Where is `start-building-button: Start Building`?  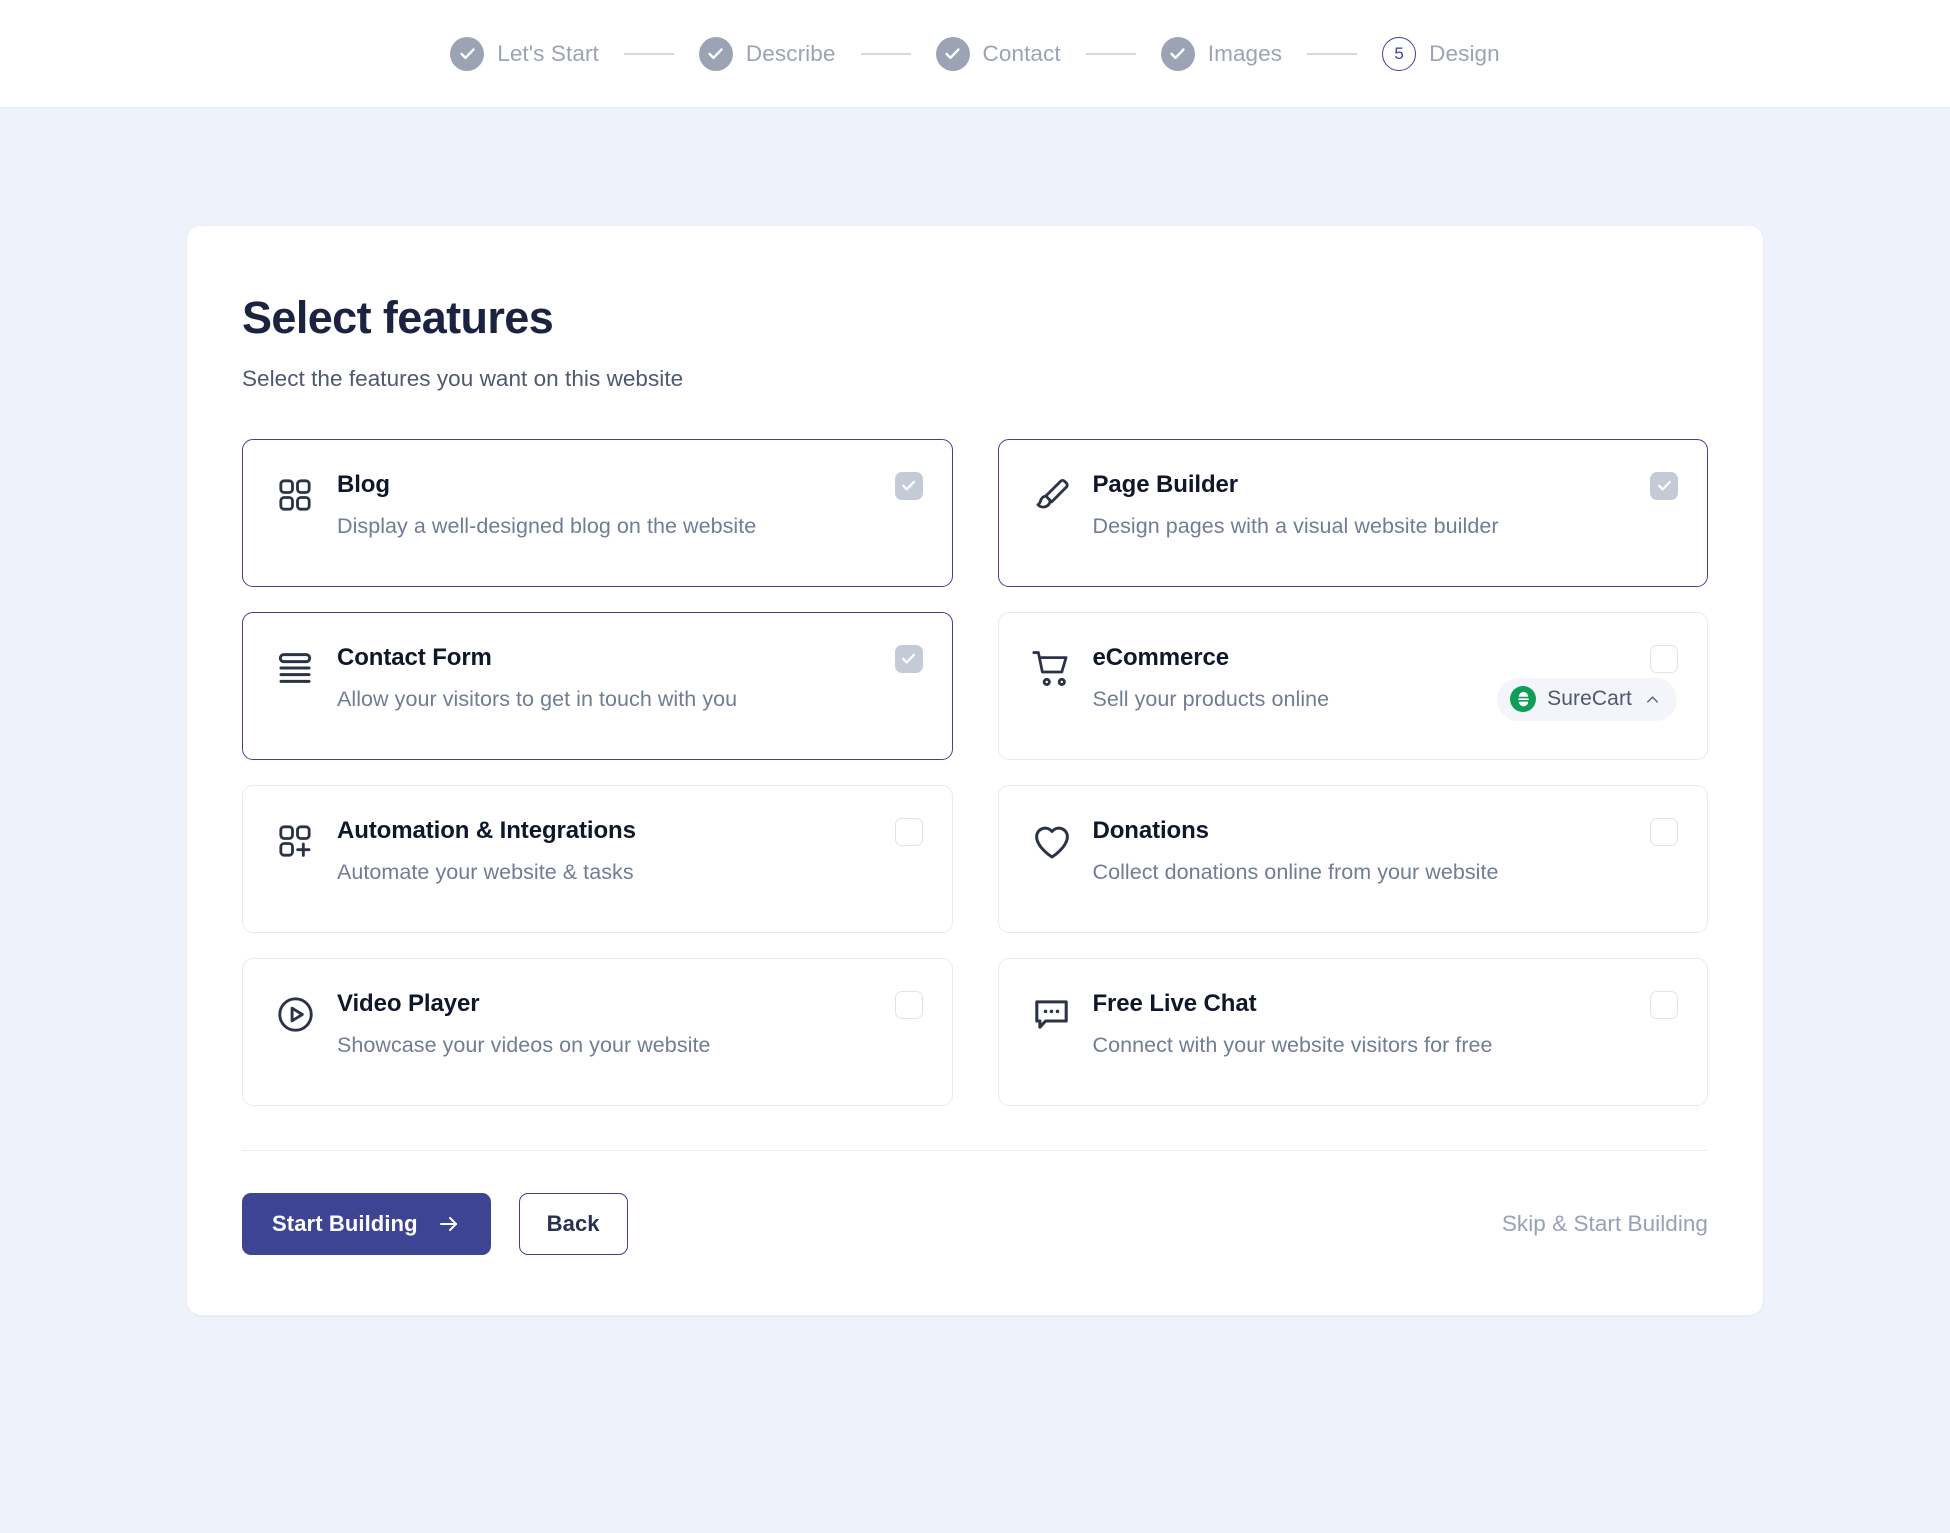 start-building-button: Start Building is located at coordinates (366, 1223).